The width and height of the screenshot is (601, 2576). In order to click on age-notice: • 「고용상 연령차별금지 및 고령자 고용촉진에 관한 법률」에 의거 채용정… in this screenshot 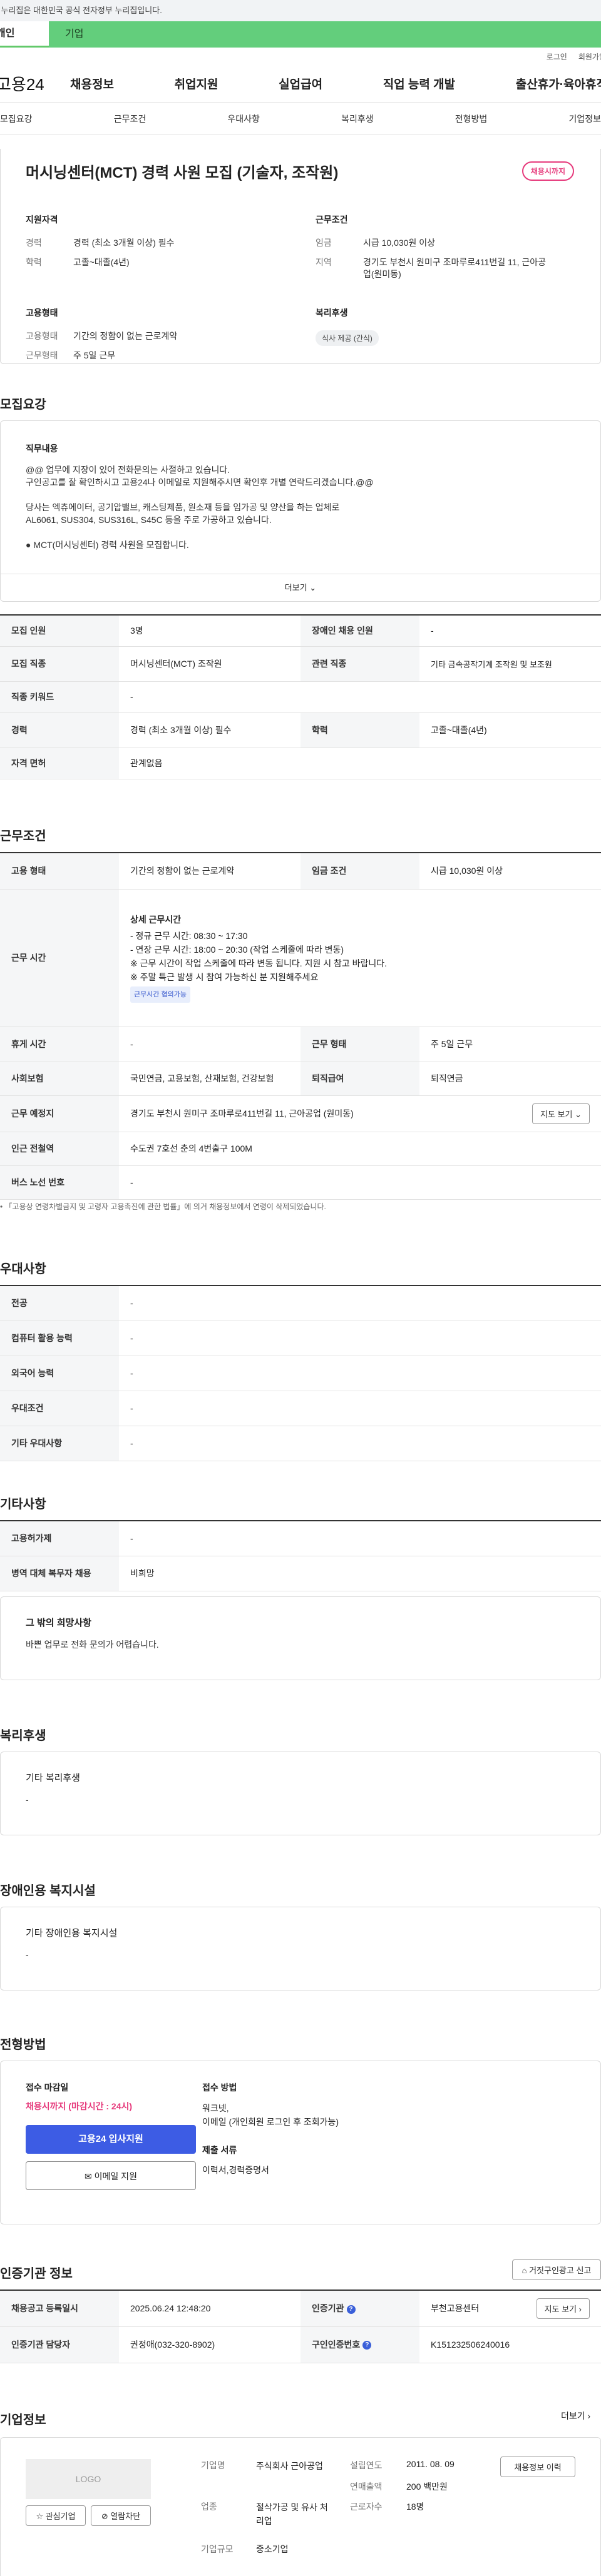, I will do `click(163, 1206)`.